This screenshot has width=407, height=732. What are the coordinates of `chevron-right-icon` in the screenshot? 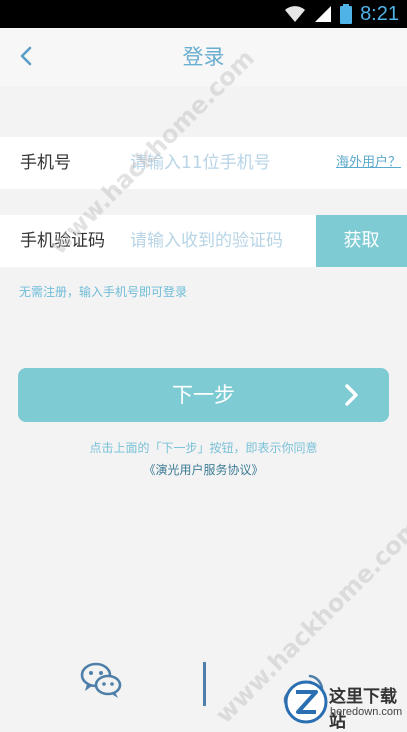 It's located at (351, 395).